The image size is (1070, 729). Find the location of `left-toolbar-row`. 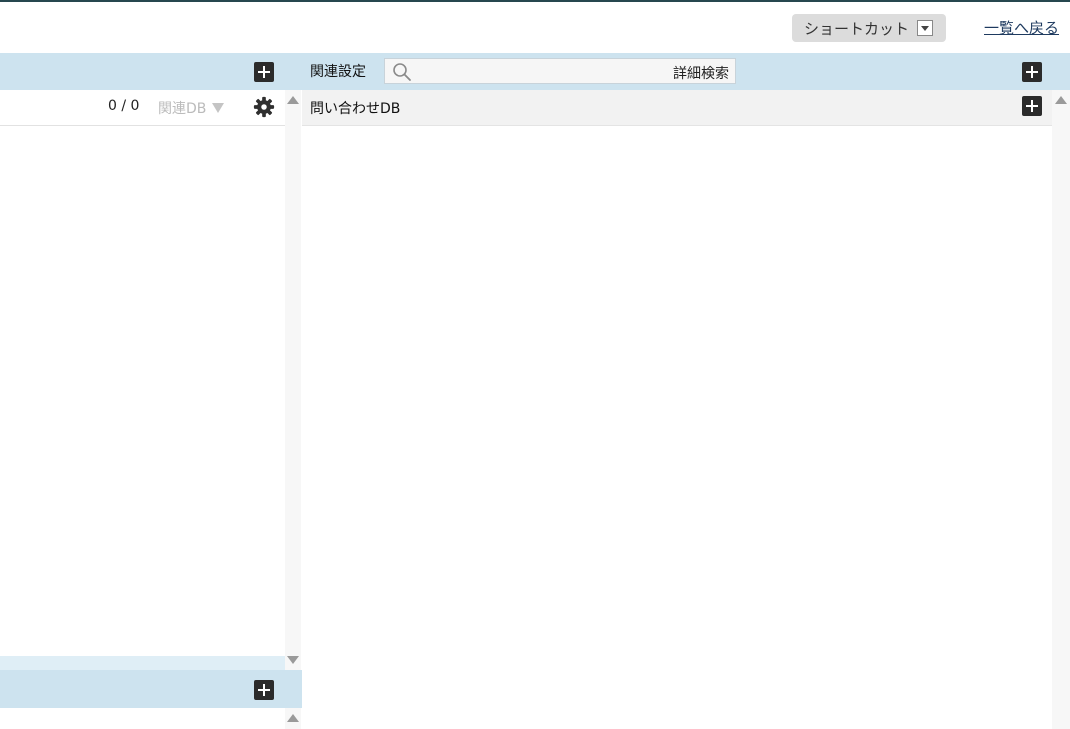

left-toolbar-row is located at coordinates (142, 108).